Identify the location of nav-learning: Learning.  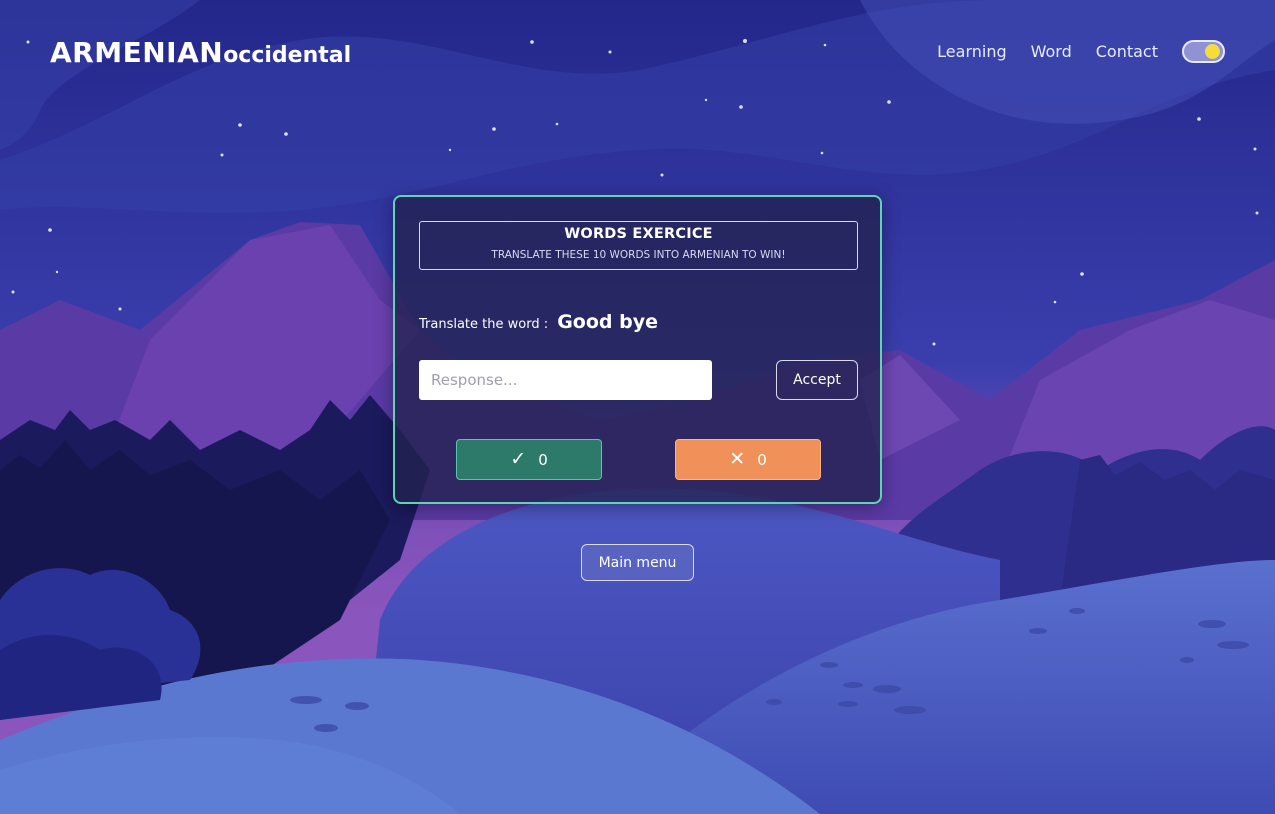
(971, 51).